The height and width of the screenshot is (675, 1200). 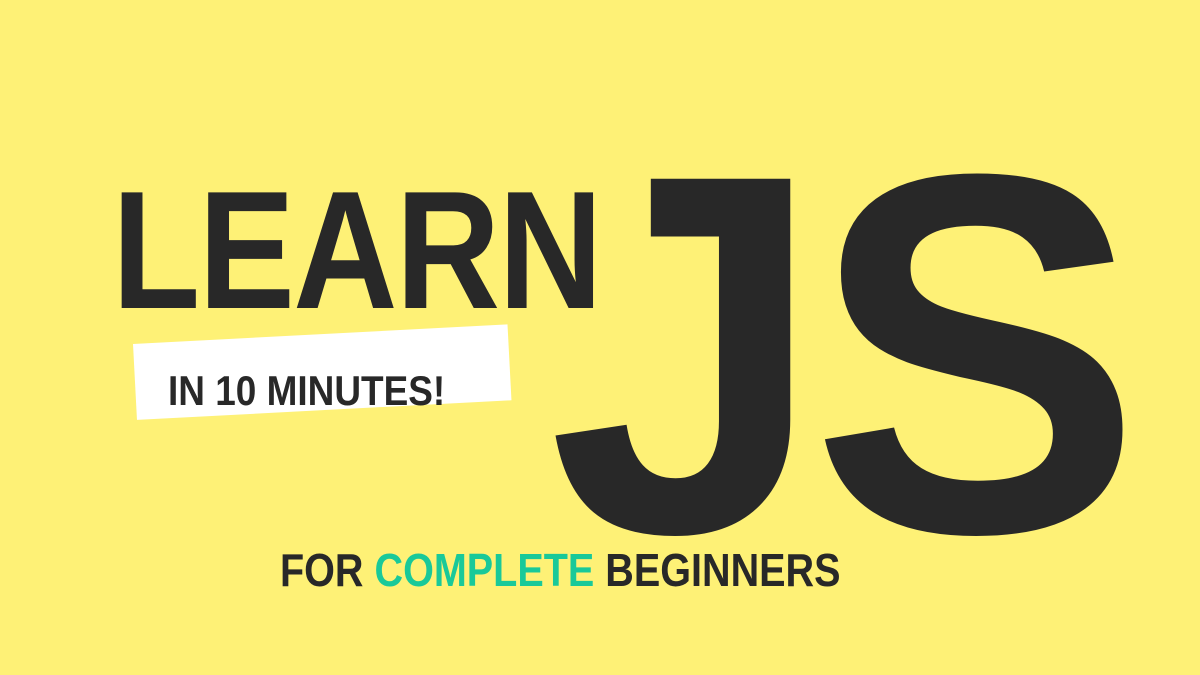 I want to click on learn-heading: LEARN, so click(x=357, y=250).